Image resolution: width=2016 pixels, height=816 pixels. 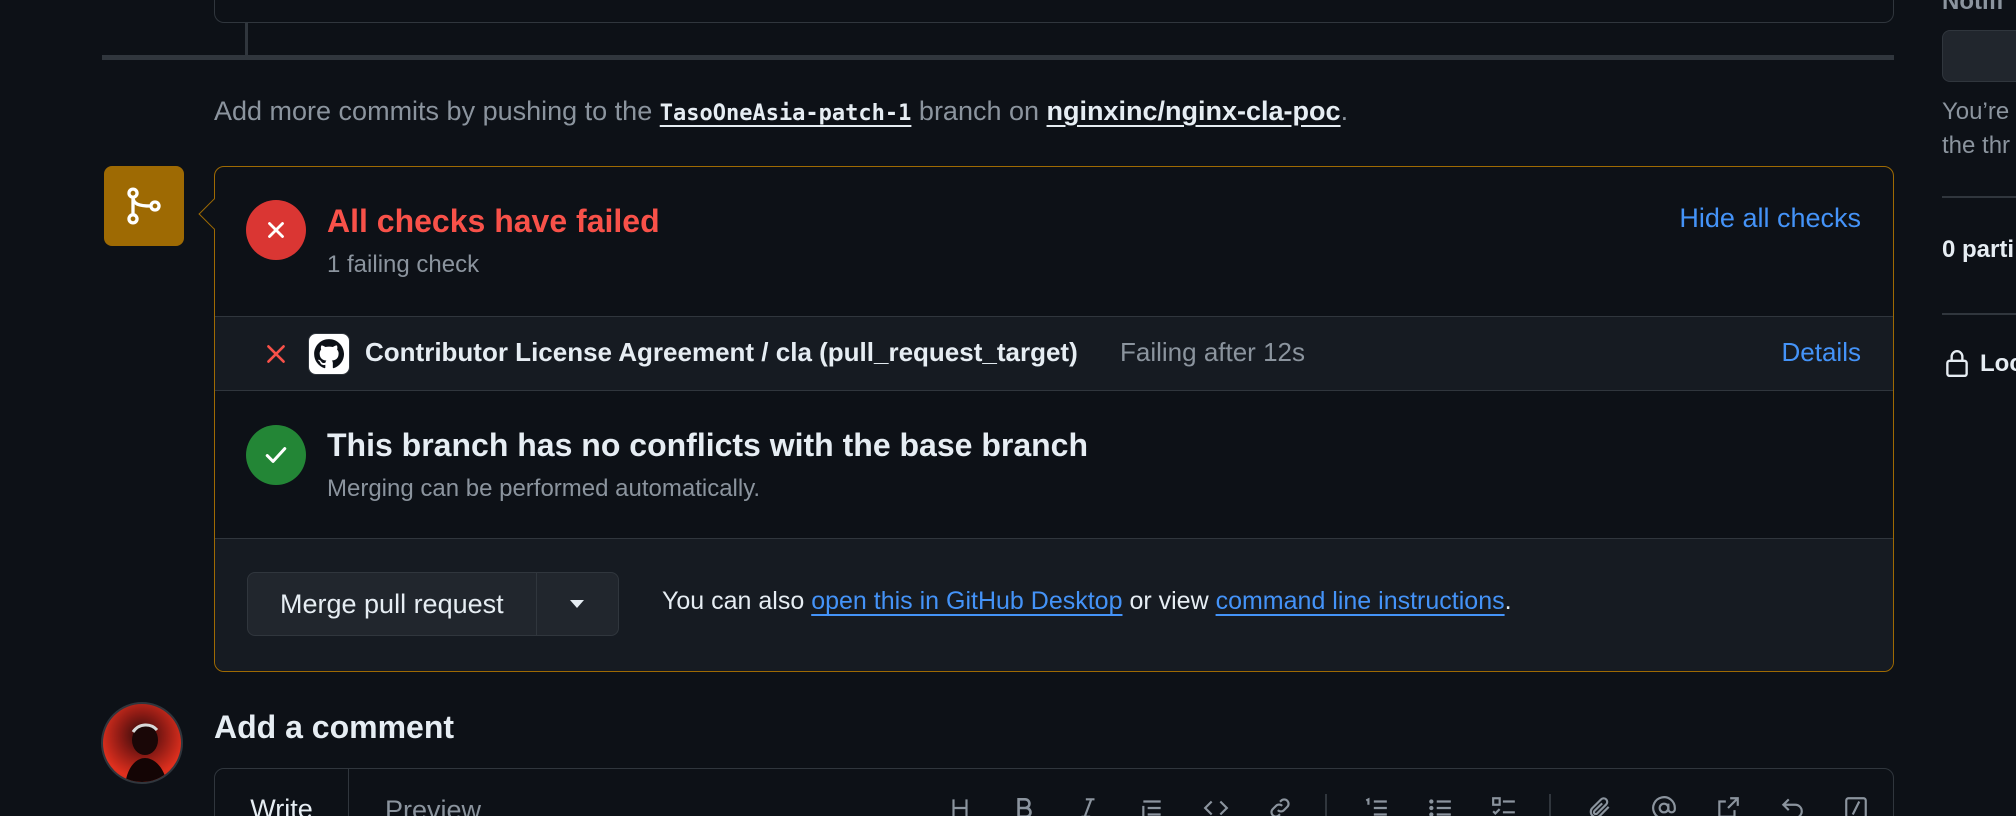 What do you see at coordinates (733, 601) in the screenshot?
I see `merge-alt-prefix: You can also` at bounding box center [733, 601].